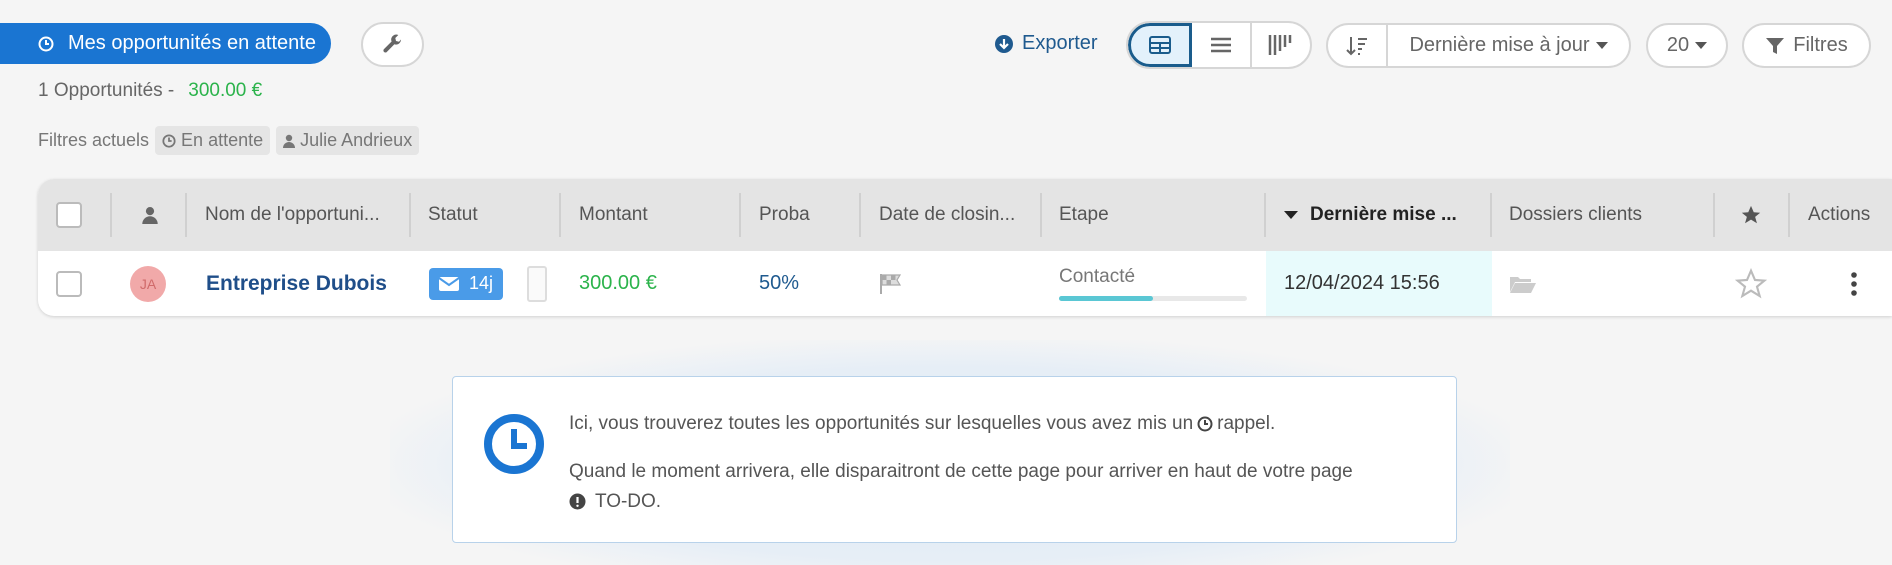  I want to click on results-total-amount: 300.00 €, so click(225, 90).